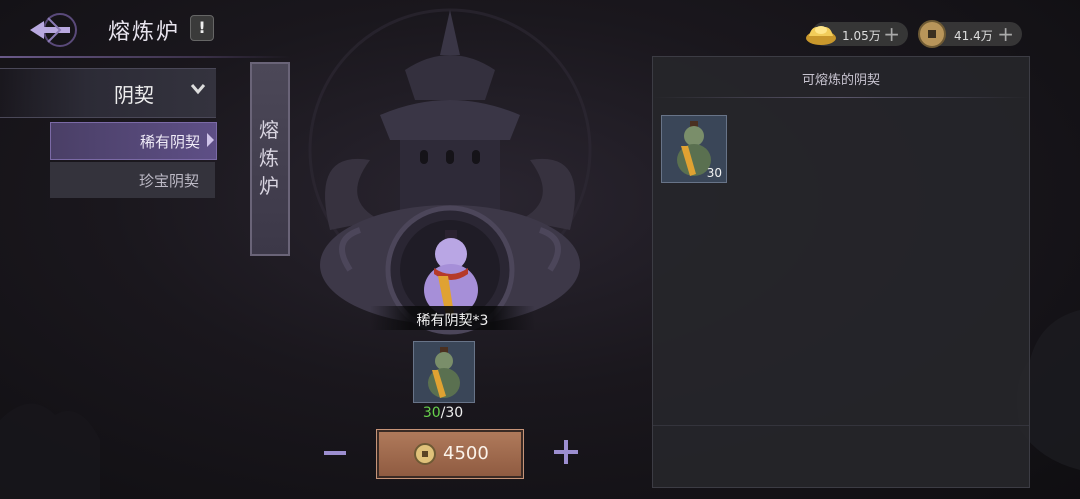  I want to click on gold-currency-bar: 1.05万 +, so click(857, 34).